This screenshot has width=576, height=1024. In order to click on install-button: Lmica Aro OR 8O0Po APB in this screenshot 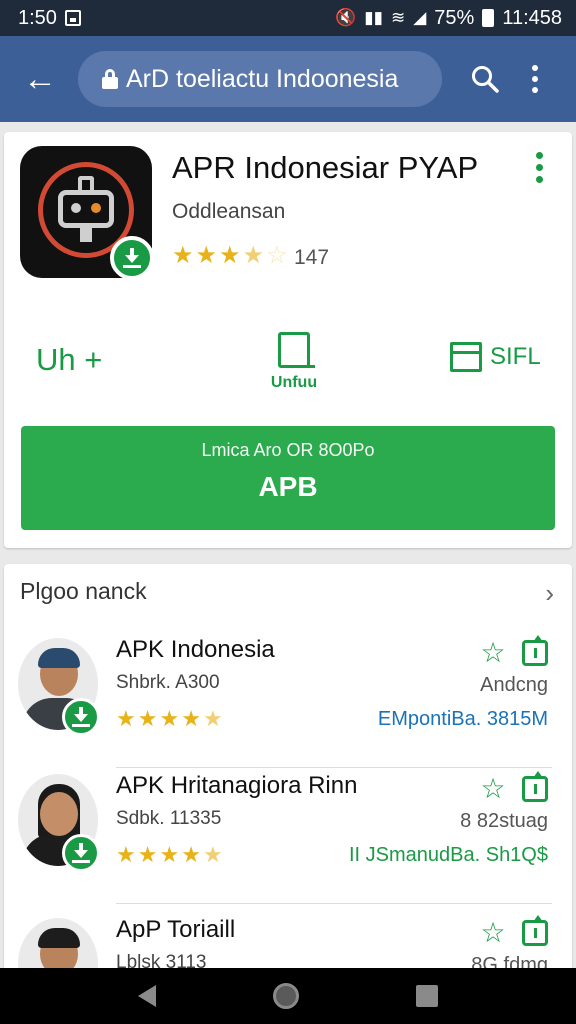, I will do `click(288, 478)`.